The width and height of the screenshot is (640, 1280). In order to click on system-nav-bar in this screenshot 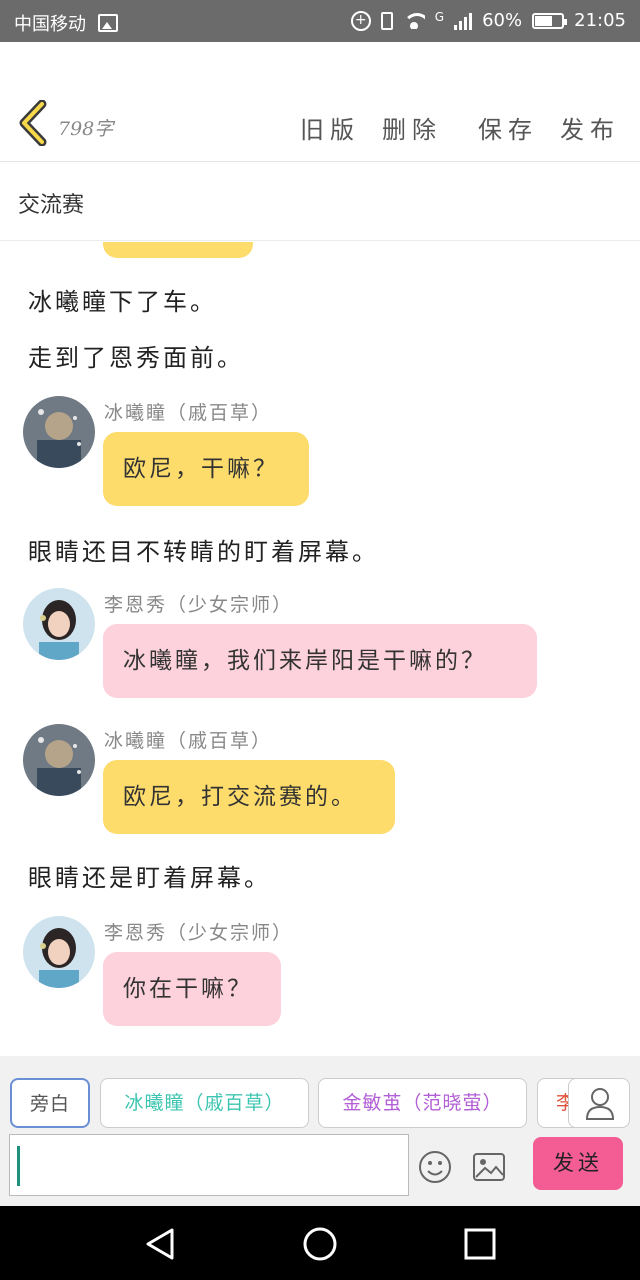, I will do `click(320, 1243)`.